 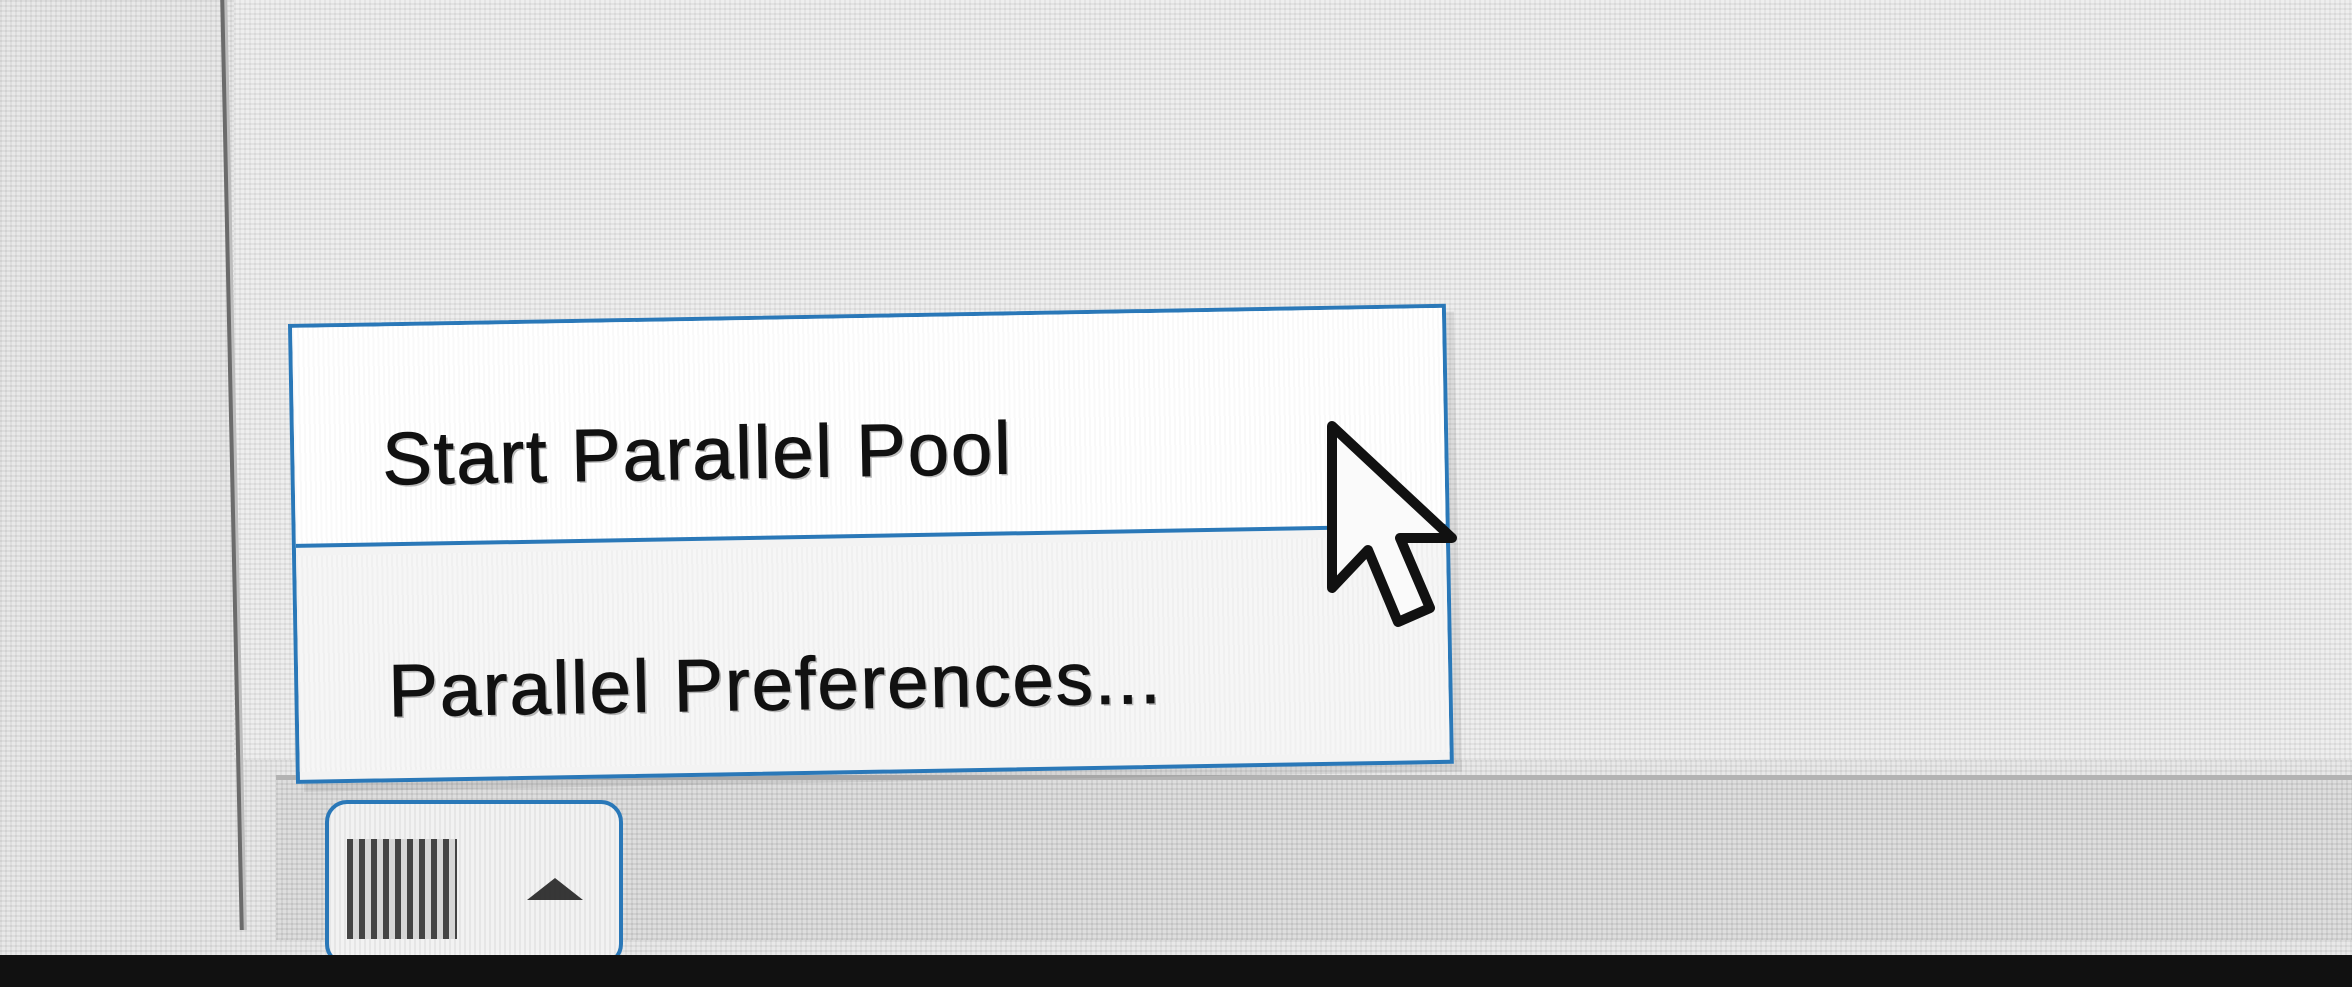 What do you see at coordinates (1392, 524) in the screenshot?
I see `mouse-pointer-icon` at bounding box center [1392, 524].